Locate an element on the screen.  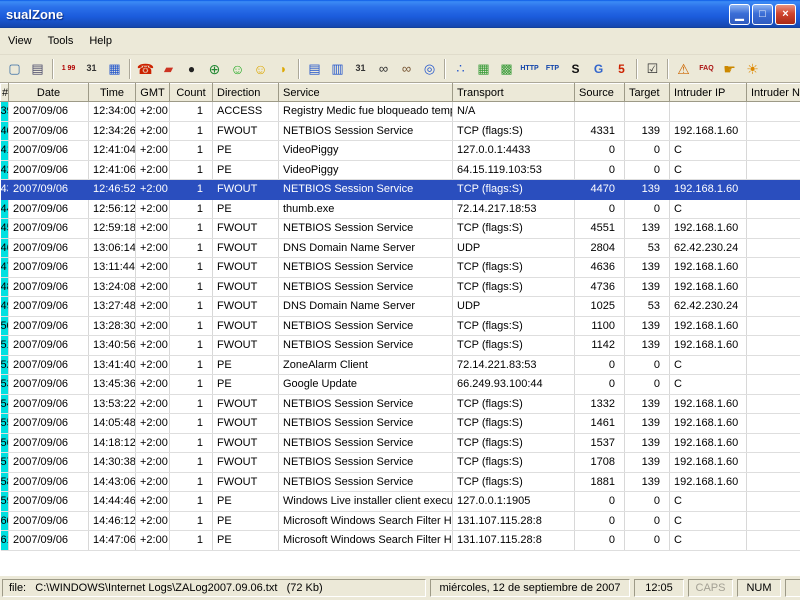
cluster-button: ∴ is located at coordinates (460, 69).